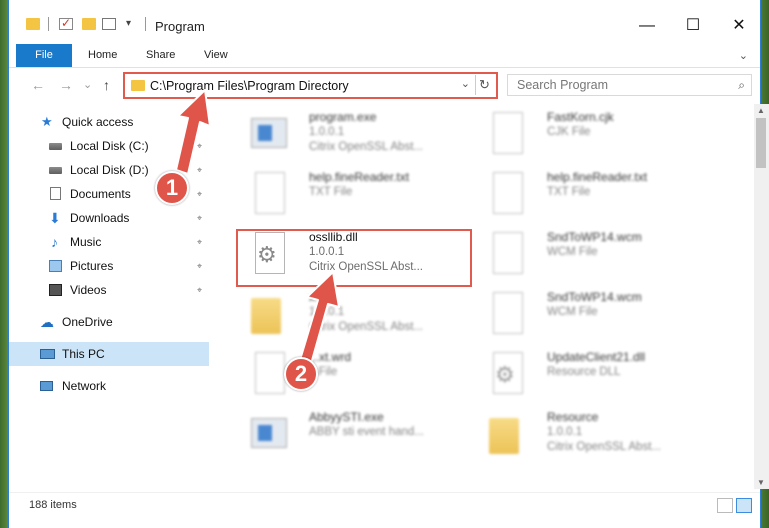 This screenshot has height=528, width=769. What do you see at coordinates (343, 117) in the screenshot?
I see `file-name: program.exe` at bounding box center [343, 117].